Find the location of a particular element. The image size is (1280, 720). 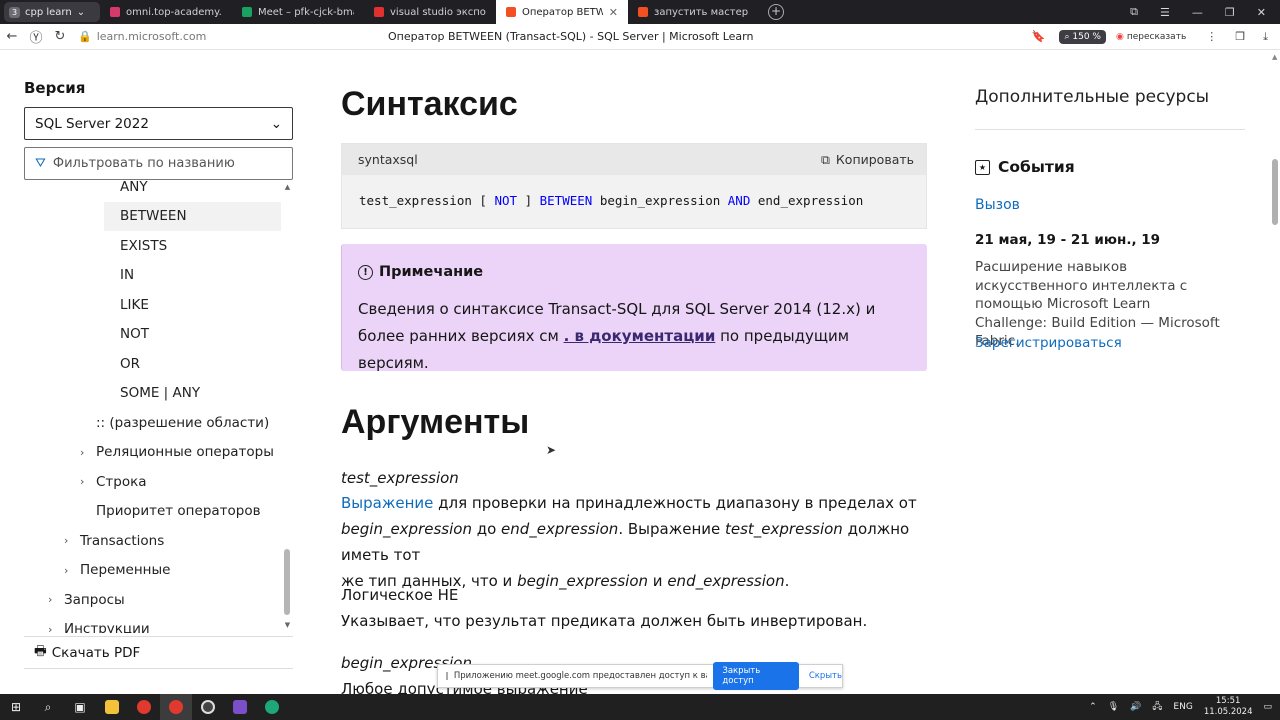

code-header: syntaxsql ⧉ Копировать is located at coordinates (634, 159).